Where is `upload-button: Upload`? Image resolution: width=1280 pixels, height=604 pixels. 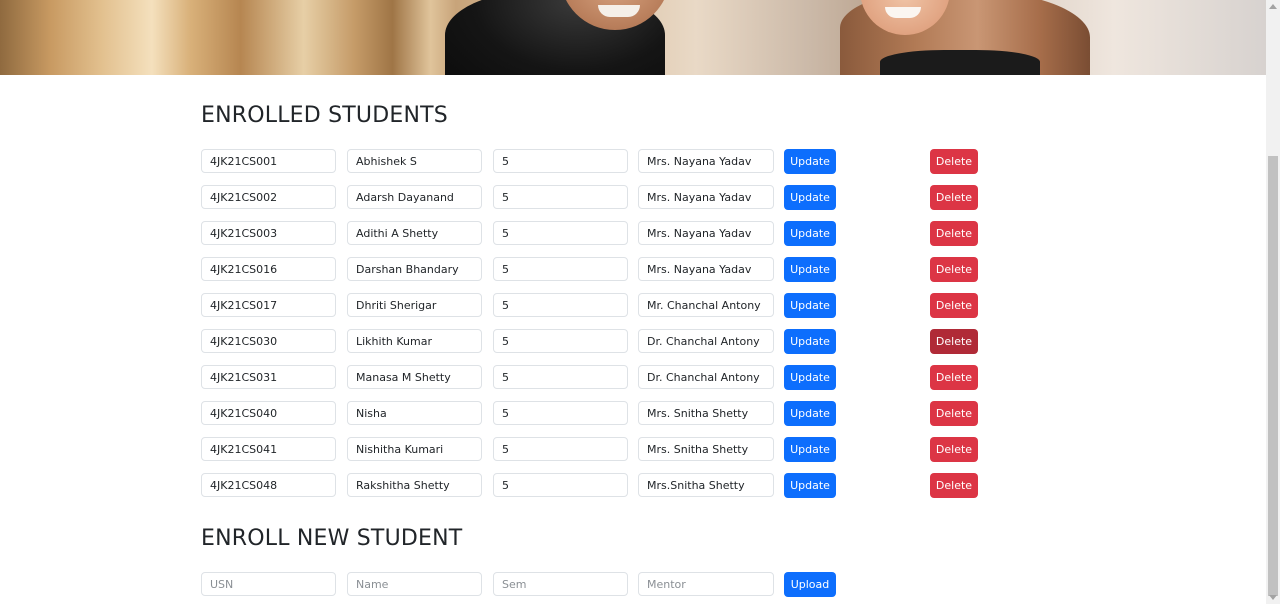
upload-button: Upload is located at coordinates (810, 584).